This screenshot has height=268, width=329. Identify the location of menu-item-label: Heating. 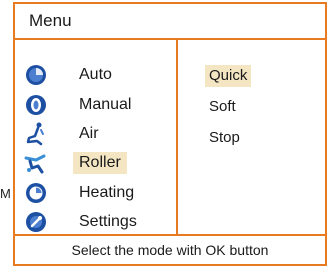
(107, 192).